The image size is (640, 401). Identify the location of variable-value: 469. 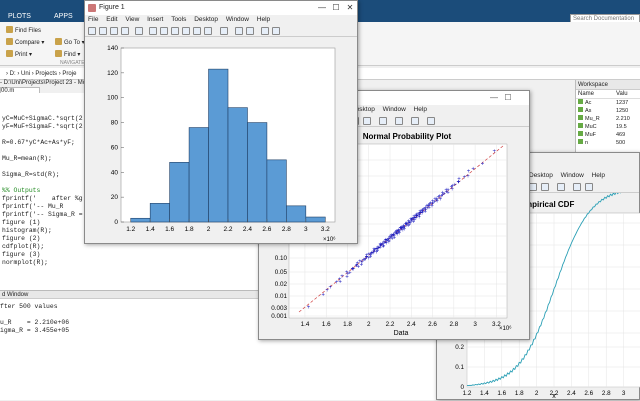
(621, 135).